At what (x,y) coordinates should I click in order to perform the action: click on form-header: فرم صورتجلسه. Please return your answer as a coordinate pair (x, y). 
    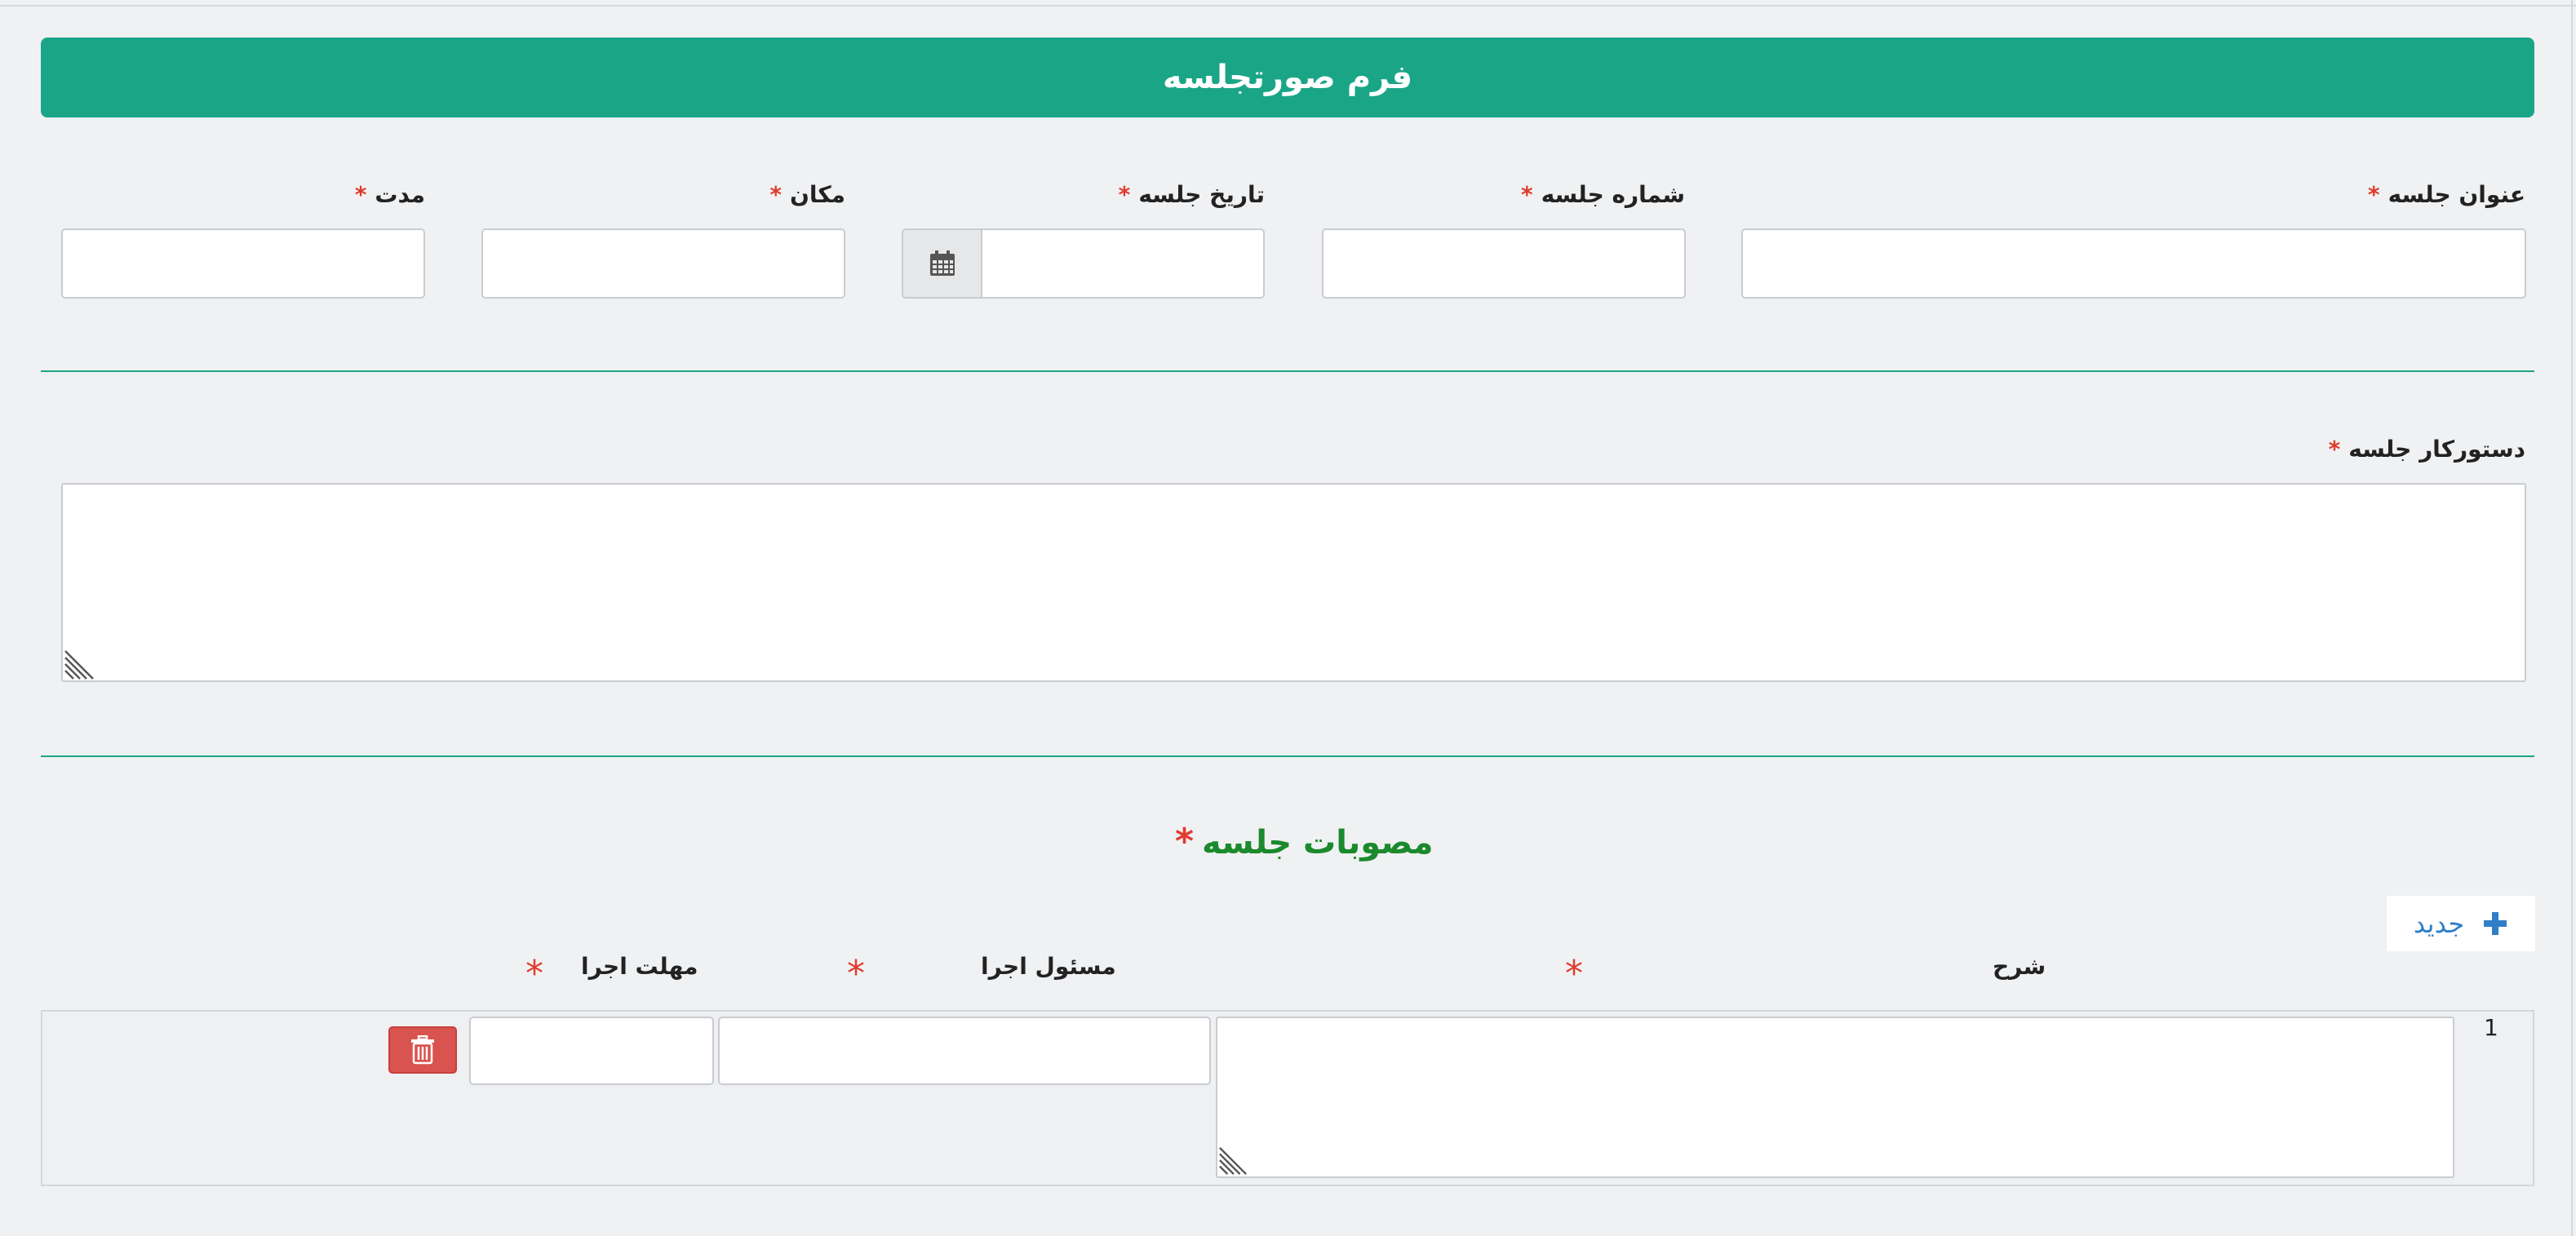
    Looking at the image, I should click on (1287, 77).